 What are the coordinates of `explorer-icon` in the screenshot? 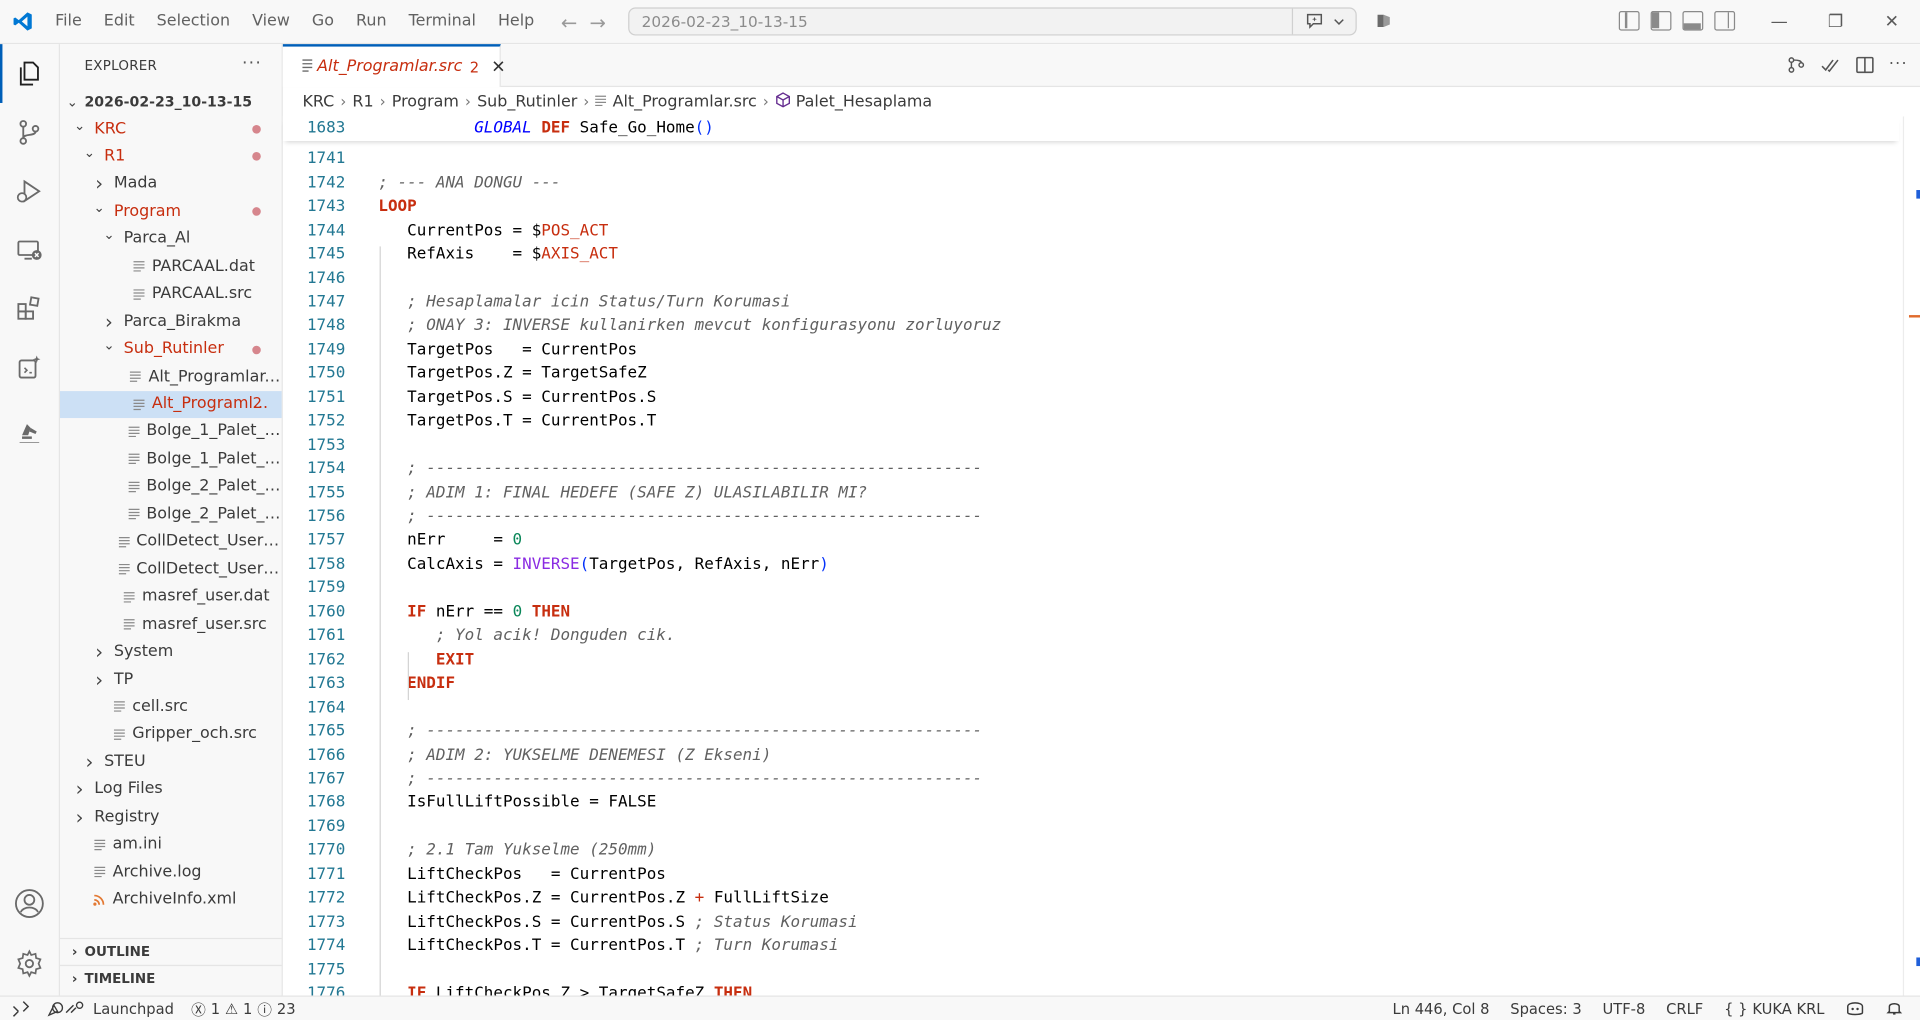 It's located at (29, 73).